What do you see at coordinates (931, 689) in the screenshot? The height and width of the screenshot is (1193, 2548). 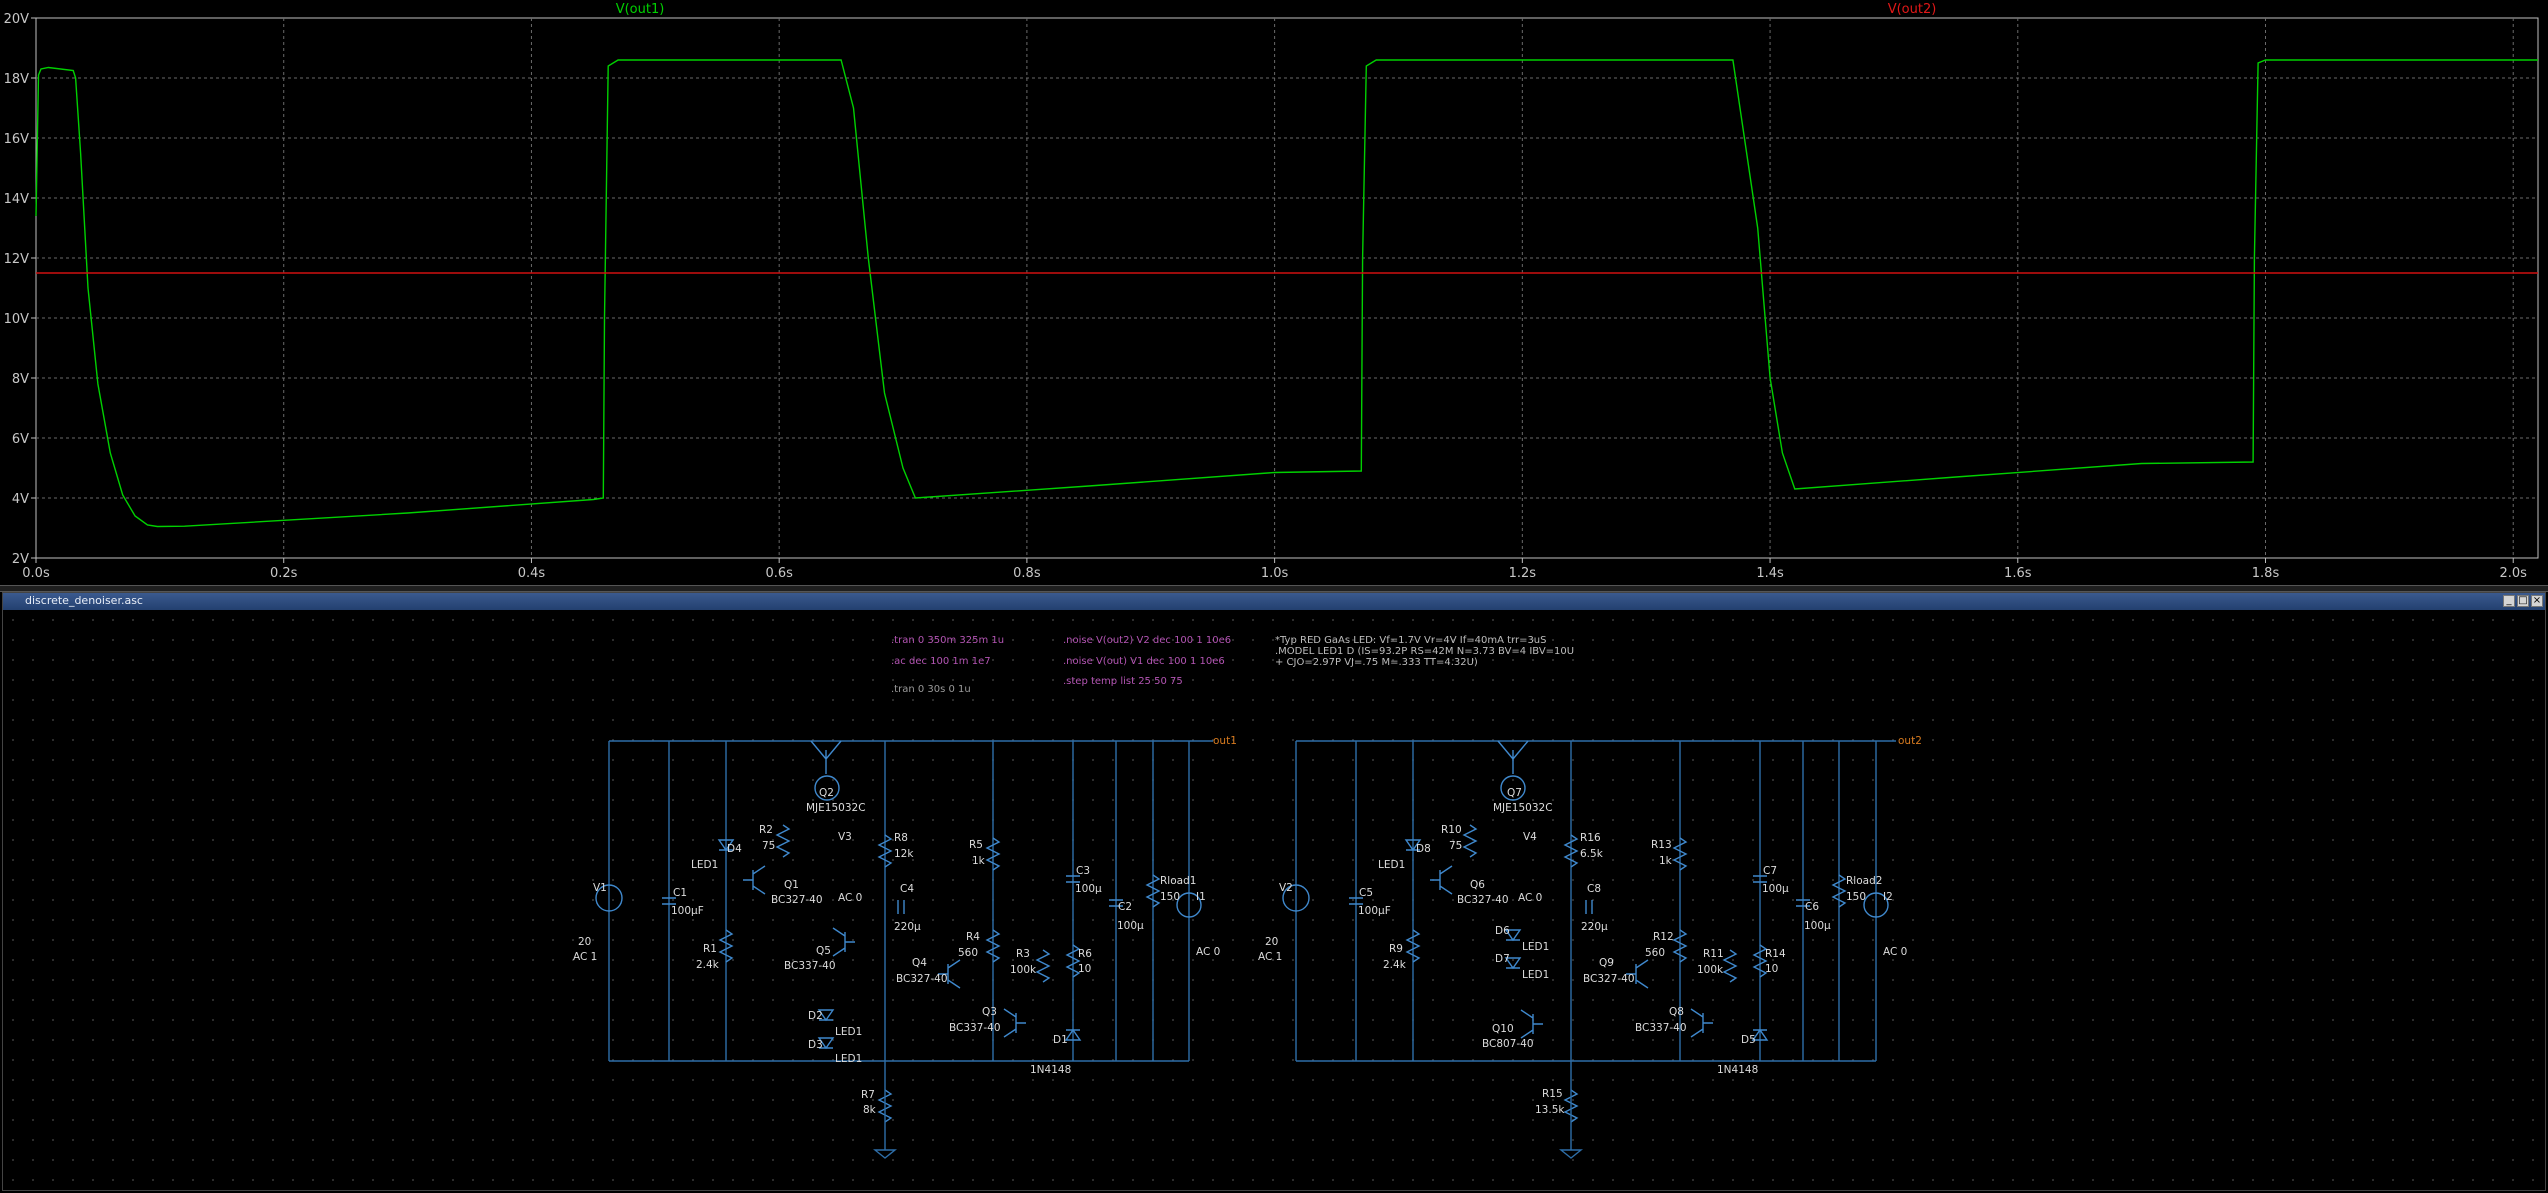 I see `directive-tran-commented: .tran 0 30s 0 1u` at bounding box center [931, 689].